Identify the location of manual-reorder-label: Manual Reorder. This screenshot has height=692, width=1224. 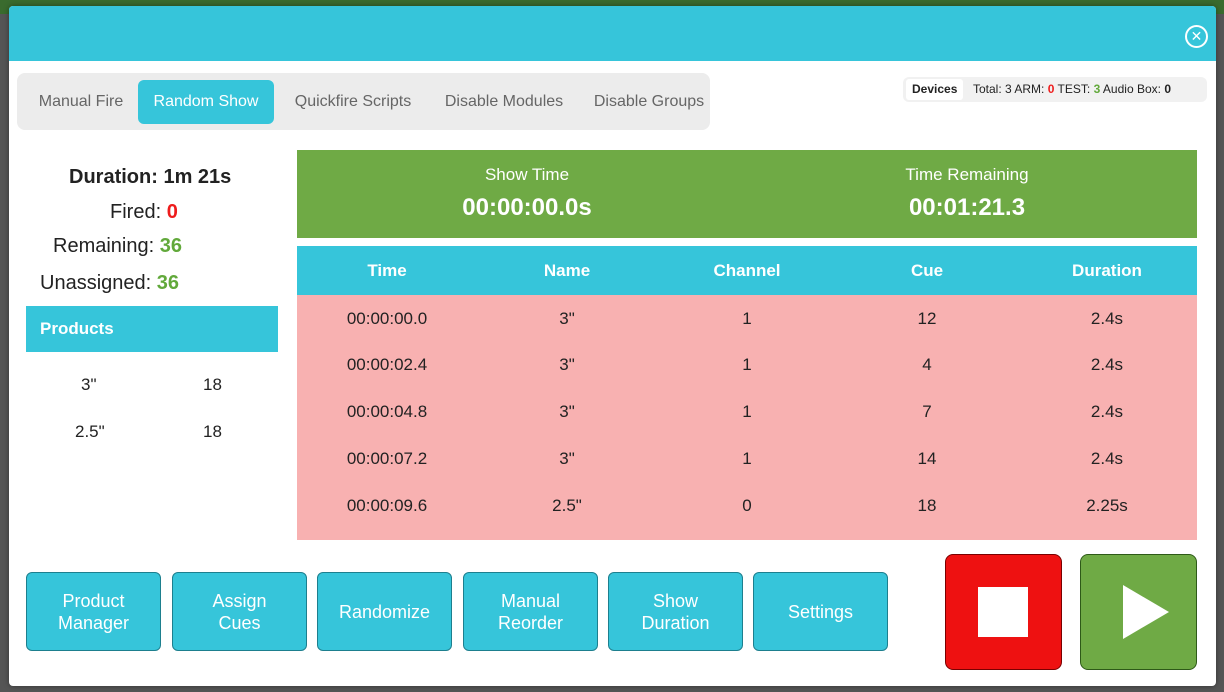
(530, 611).